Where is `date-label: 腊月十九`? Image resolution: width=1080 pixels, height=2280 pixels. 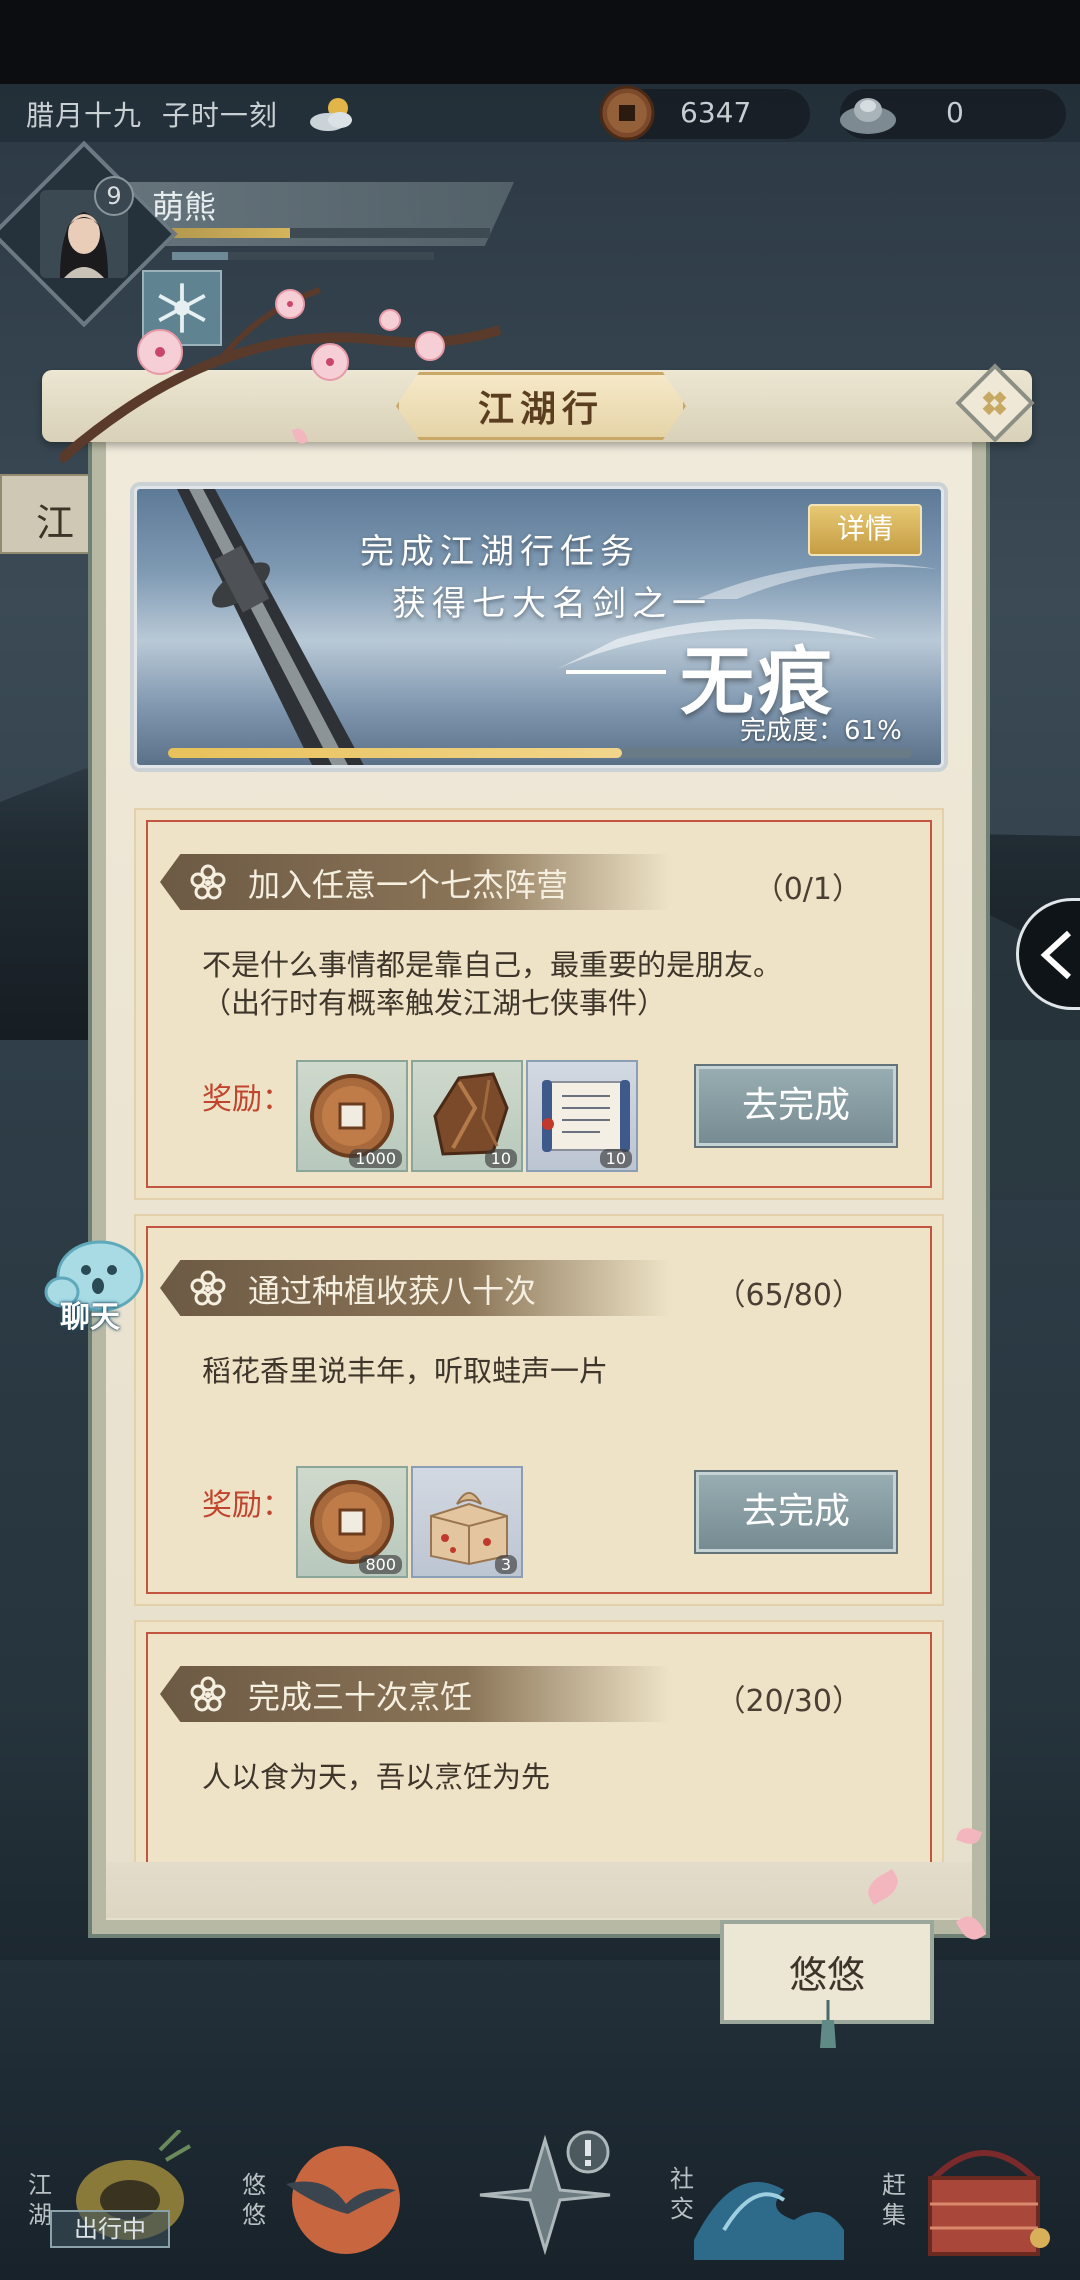 date-label: 腊月十九 is located at coordinates (84, 115).